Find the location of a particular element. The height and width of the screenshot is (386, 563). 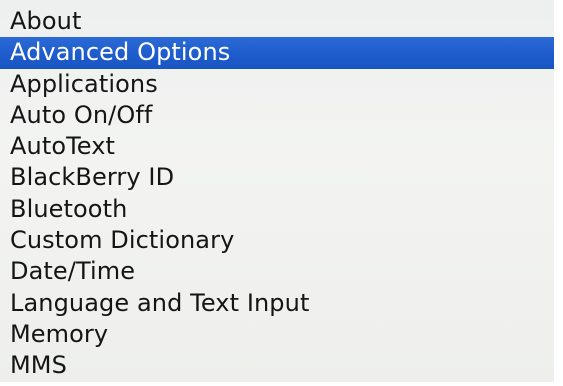

menu-item-auto-on-off: Auto On/Off is located at coordinates (277, 115).